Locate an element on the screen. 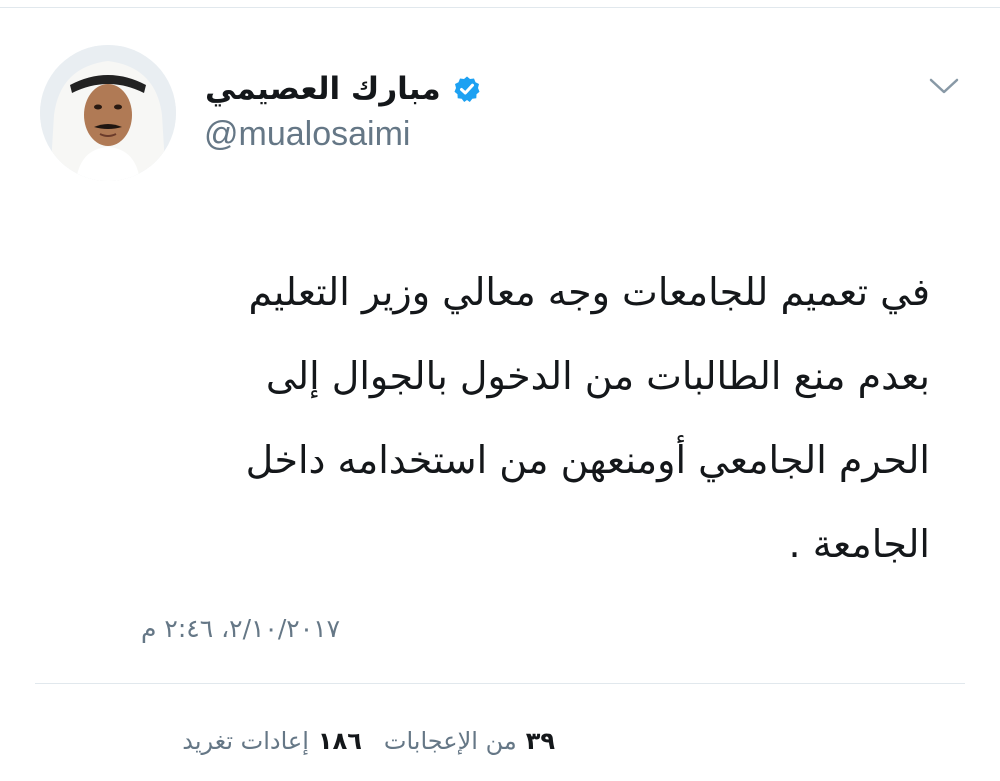 Image resolution: width=1000 pixels, height=781 pixels. tweet-text-line: الجامعة . is located at coordinates (859, 544).